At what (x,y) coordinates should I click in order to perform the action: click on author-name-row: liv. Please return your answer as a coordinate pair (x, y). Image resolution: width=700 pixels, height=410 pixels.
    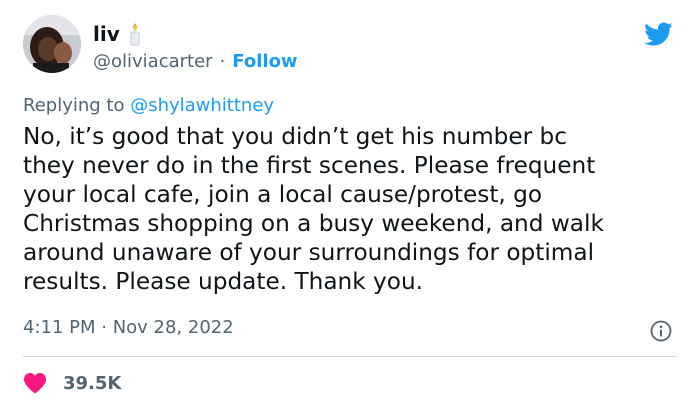
    Looking at the image, I should click on (117, 34).